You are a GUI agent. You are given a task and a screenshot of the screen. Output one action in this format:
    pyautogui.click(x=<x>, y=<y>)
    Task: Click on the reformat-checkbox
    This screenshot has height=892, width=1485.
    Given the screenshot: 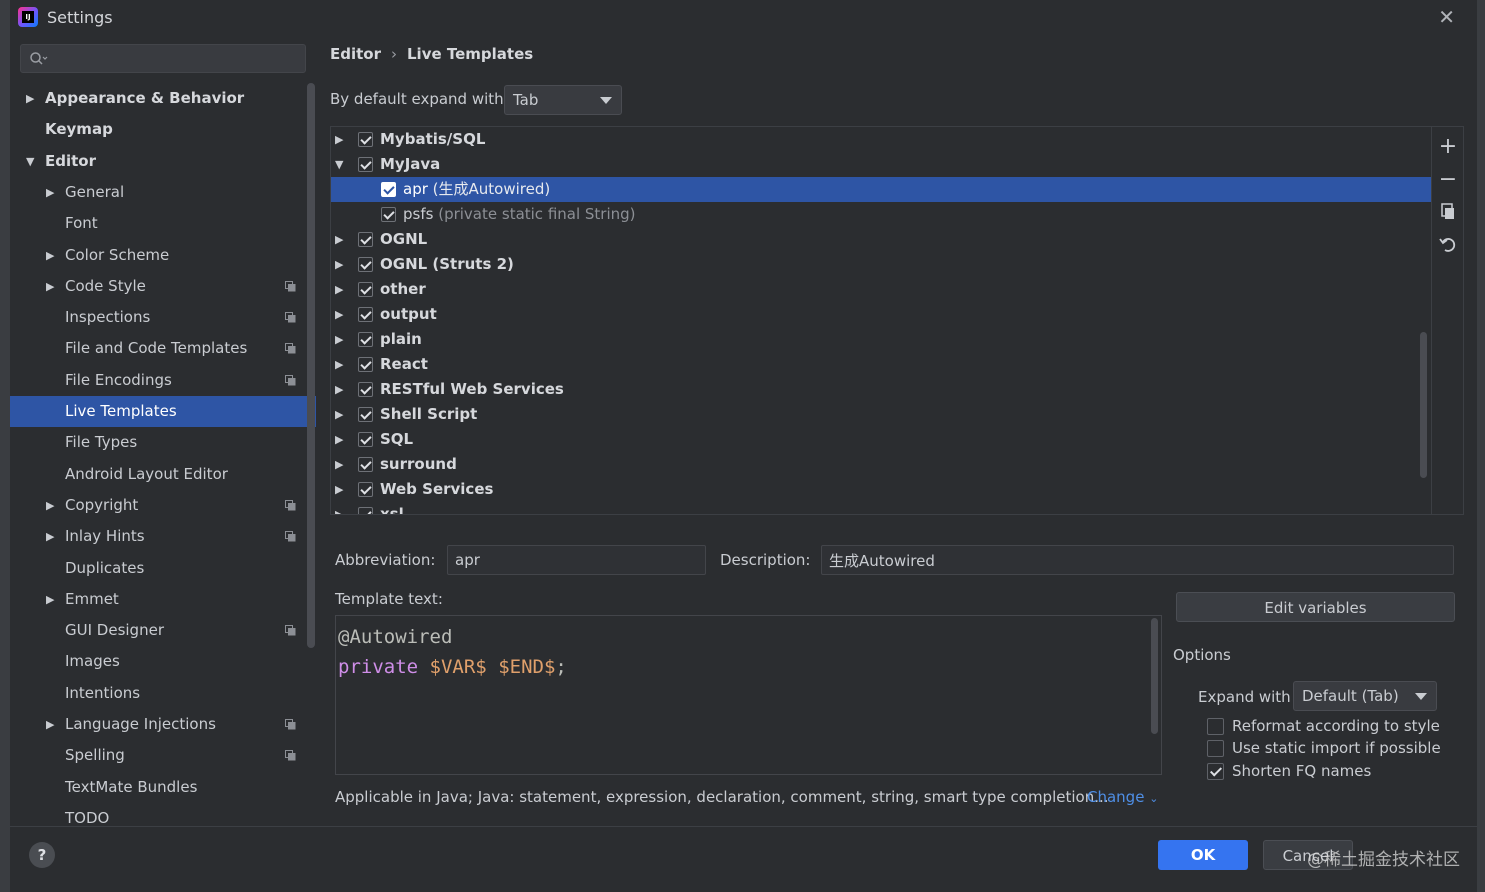 What is the action you would take?
    pyautogui.click(x=1215, y=726)
    